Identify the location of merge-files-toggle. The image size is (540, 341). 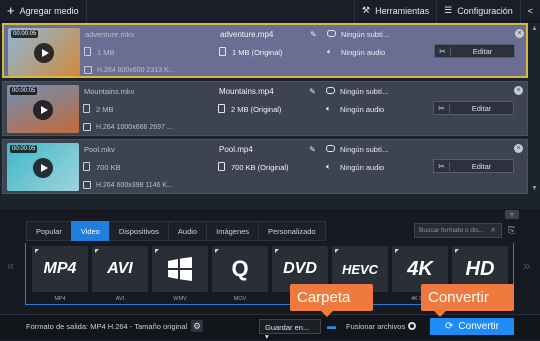
(412, 326).